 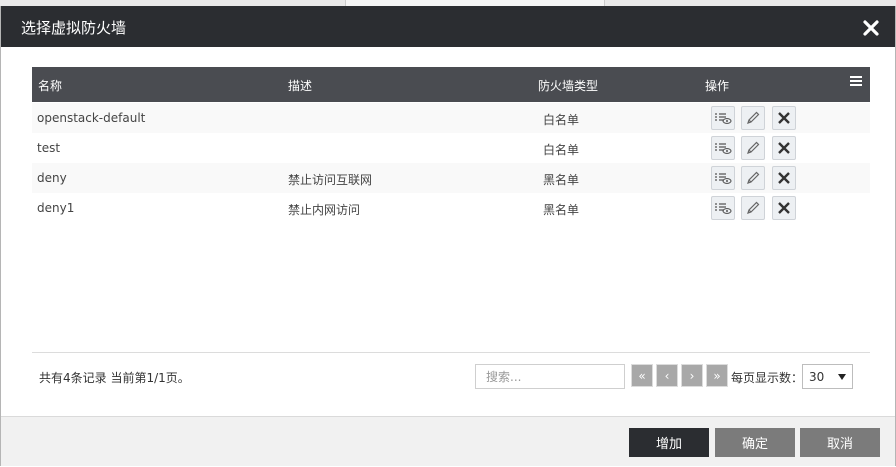 I want to click on add-button: 增加, so click(x=669, y=442).